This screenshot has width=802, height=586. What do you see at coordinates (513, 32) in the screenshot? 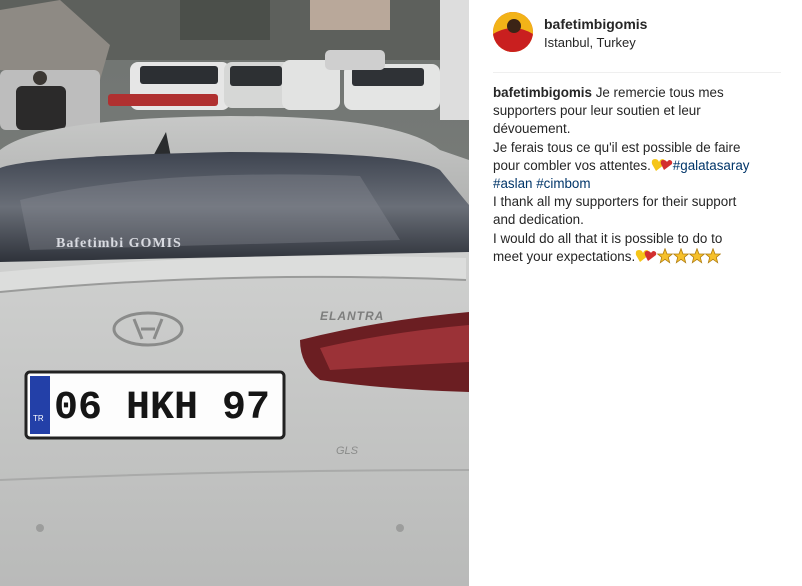
I see `avatar` at bounding box center [513, 32].